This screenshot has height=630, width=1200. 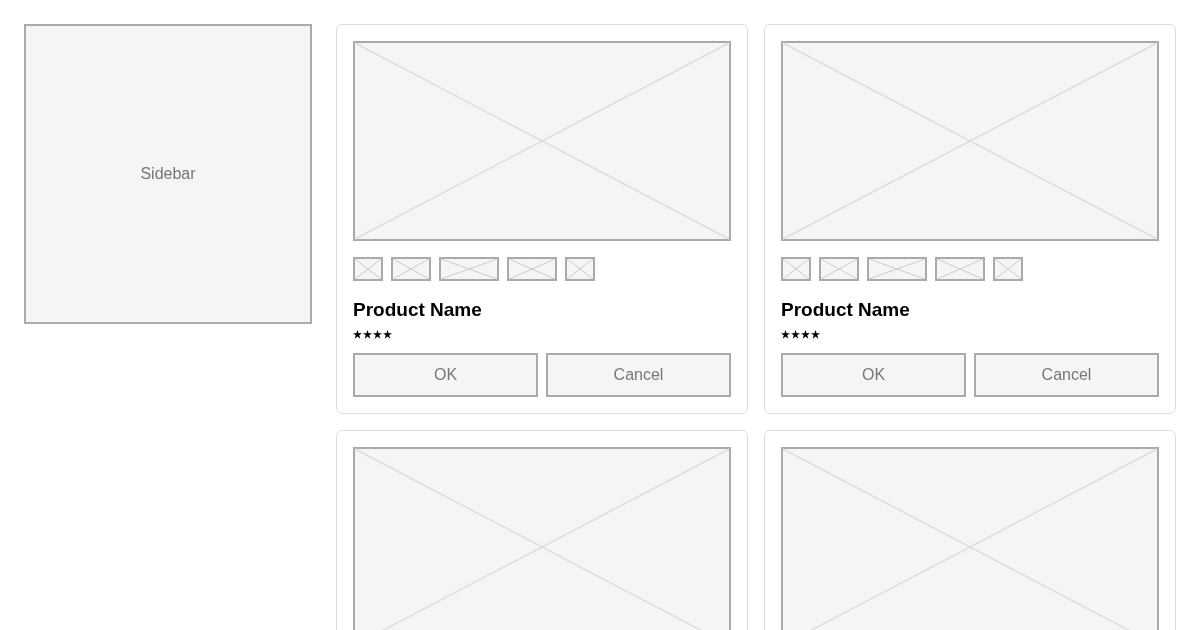 I want to click on sidebar-label: Sidebar, so click(x=168, y=174).